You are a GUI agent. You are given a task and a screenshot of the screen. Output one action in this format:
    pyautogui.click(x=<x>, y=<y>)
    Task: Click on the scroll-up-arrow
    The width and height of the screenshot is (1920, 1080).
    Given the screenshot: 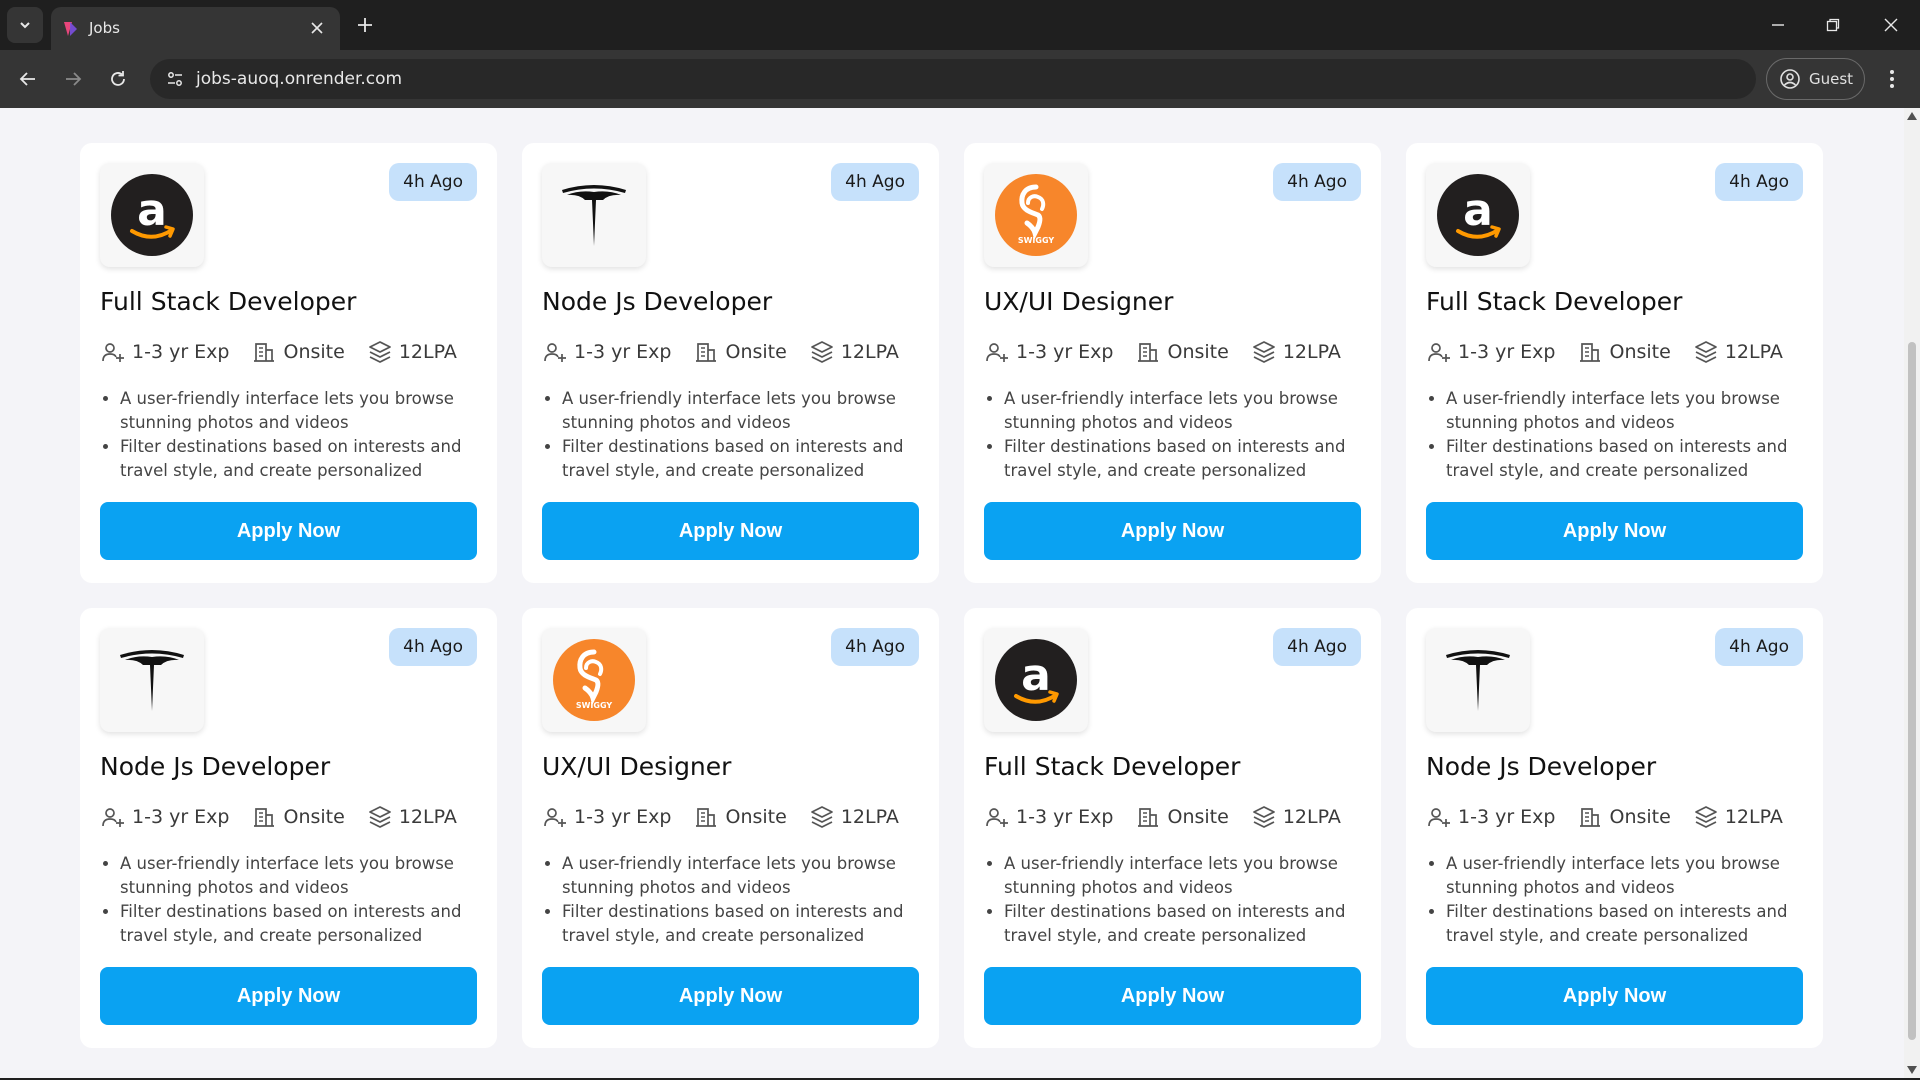 What is the action you would take?
    pyautogui.click(x=1912, y=116)
    